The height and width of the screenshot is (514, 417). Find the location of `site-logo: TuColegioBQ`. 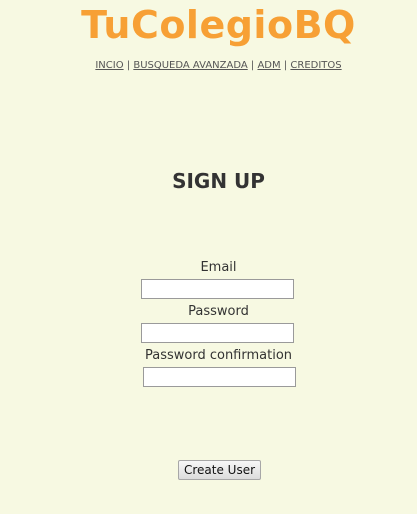

site-logo: TuColegioBQ is located at coordinates (218, 25).